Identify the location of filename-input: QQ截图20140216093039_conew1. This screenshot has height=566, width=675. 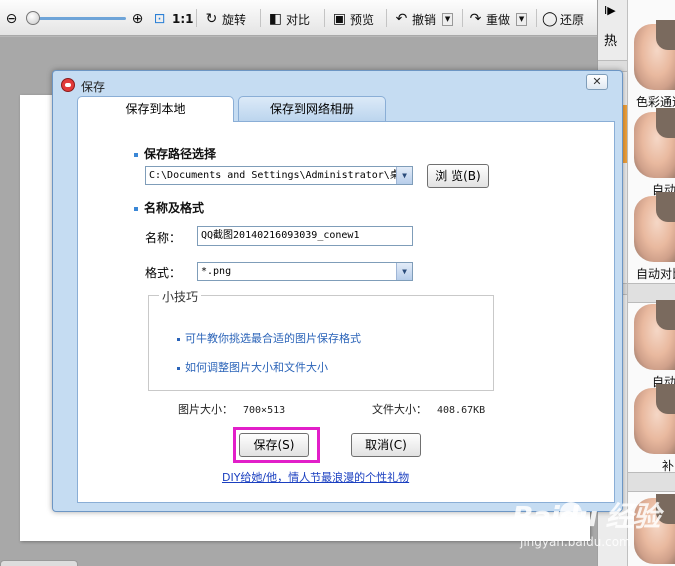
(305, 236).